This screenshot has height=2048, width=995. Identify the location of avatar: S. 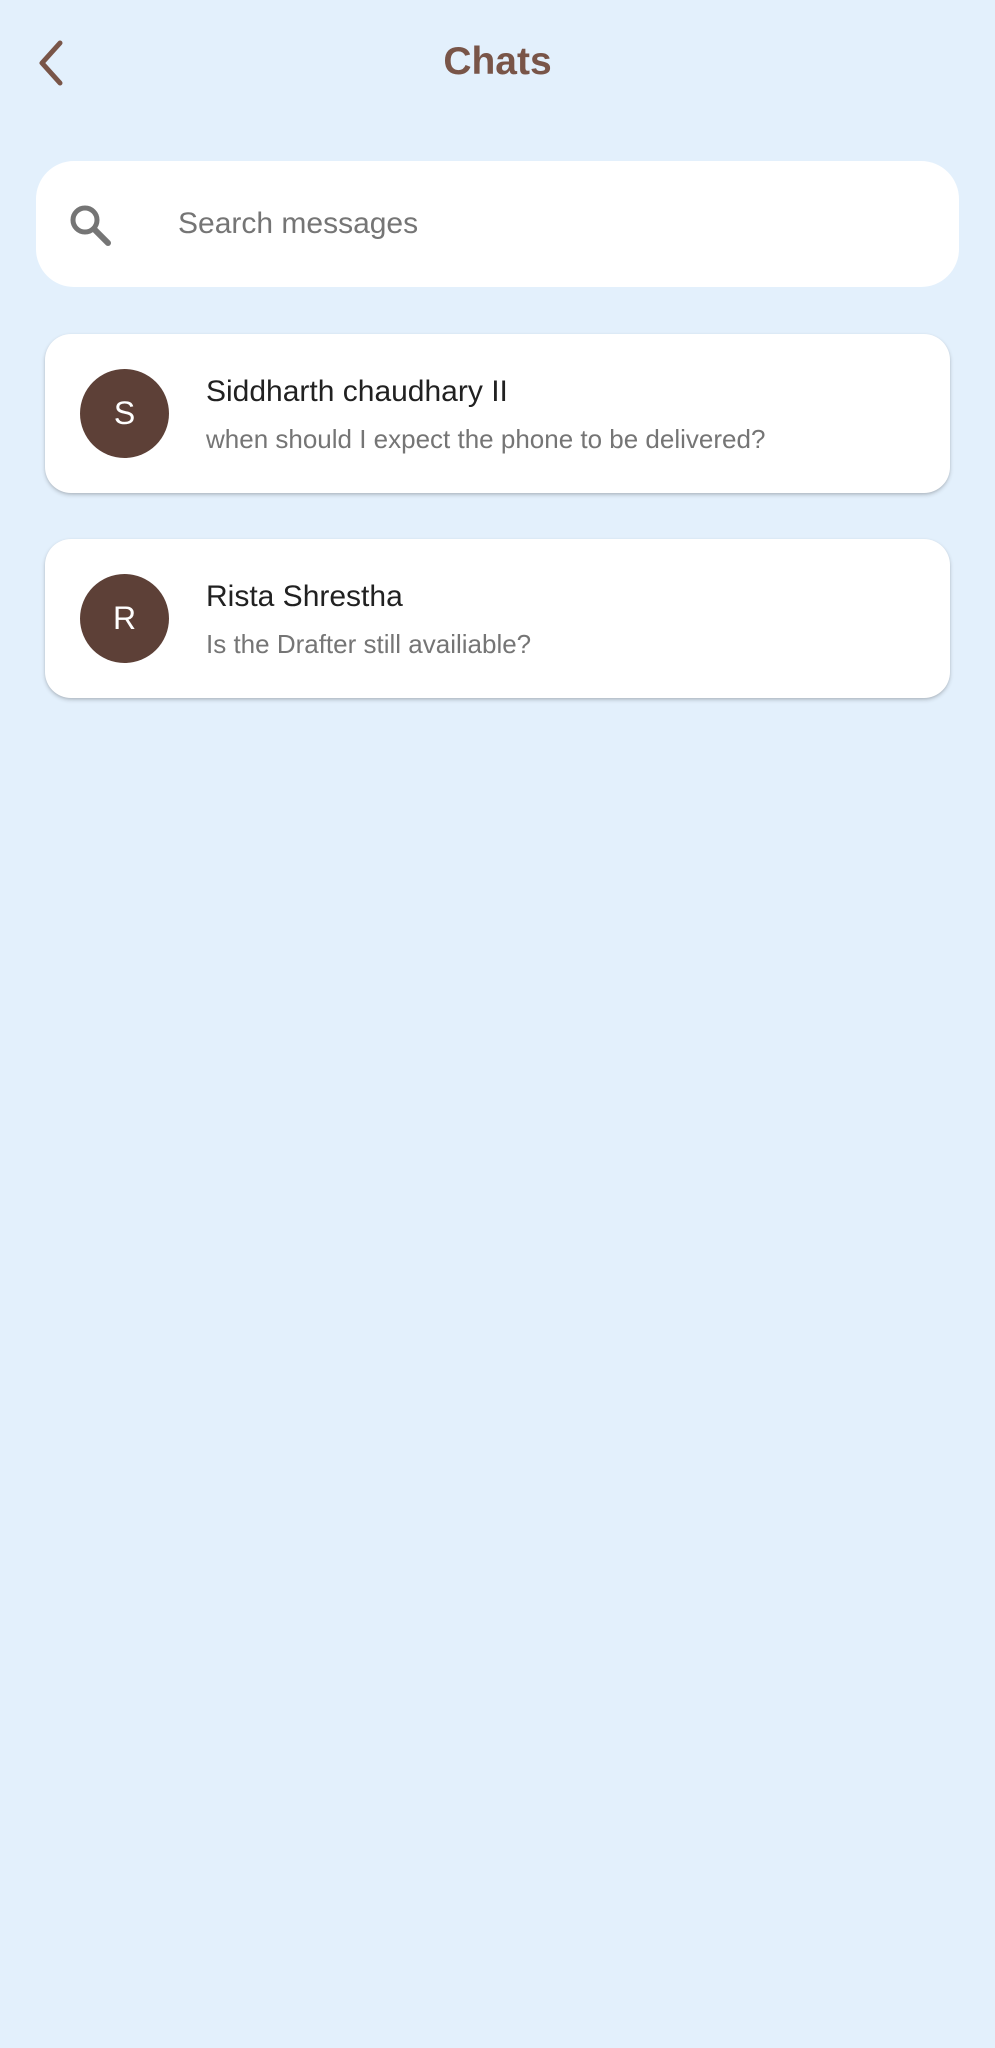
(124, 413).